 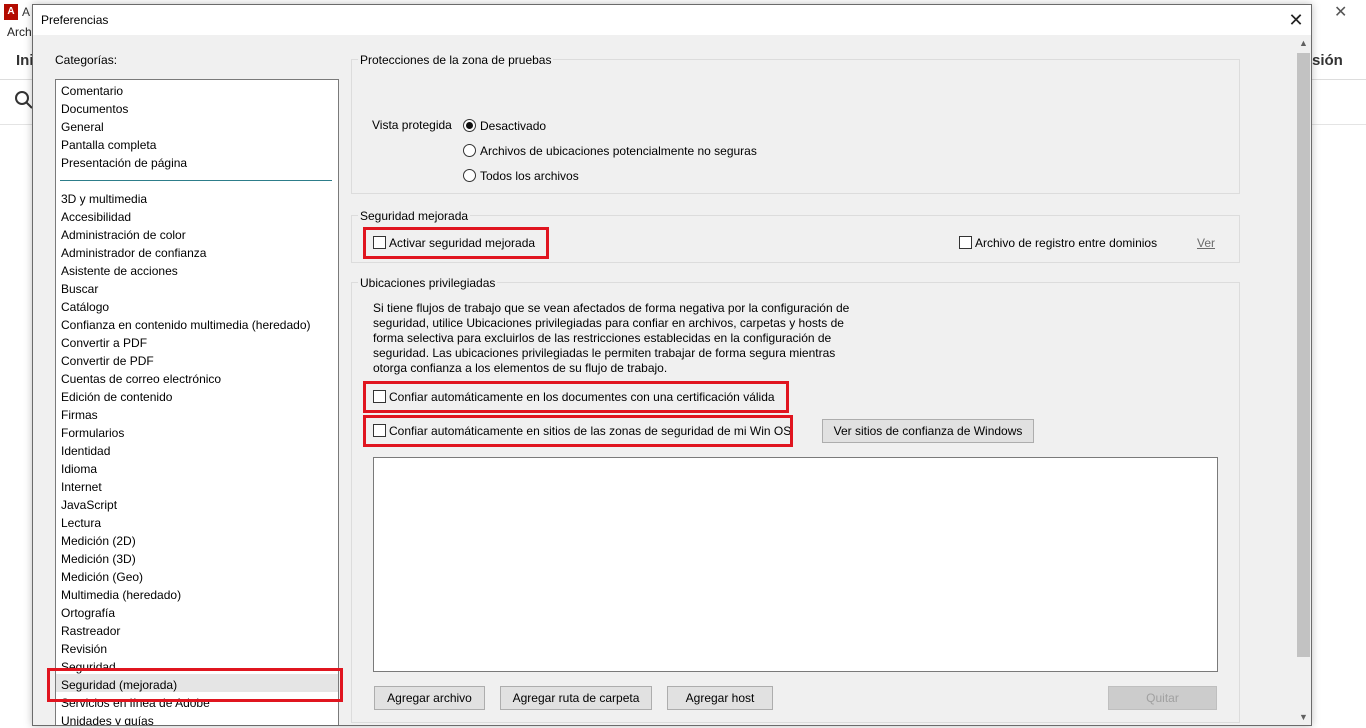 I want to click on radio-unsafe-locations, so click(x=469, y=150).